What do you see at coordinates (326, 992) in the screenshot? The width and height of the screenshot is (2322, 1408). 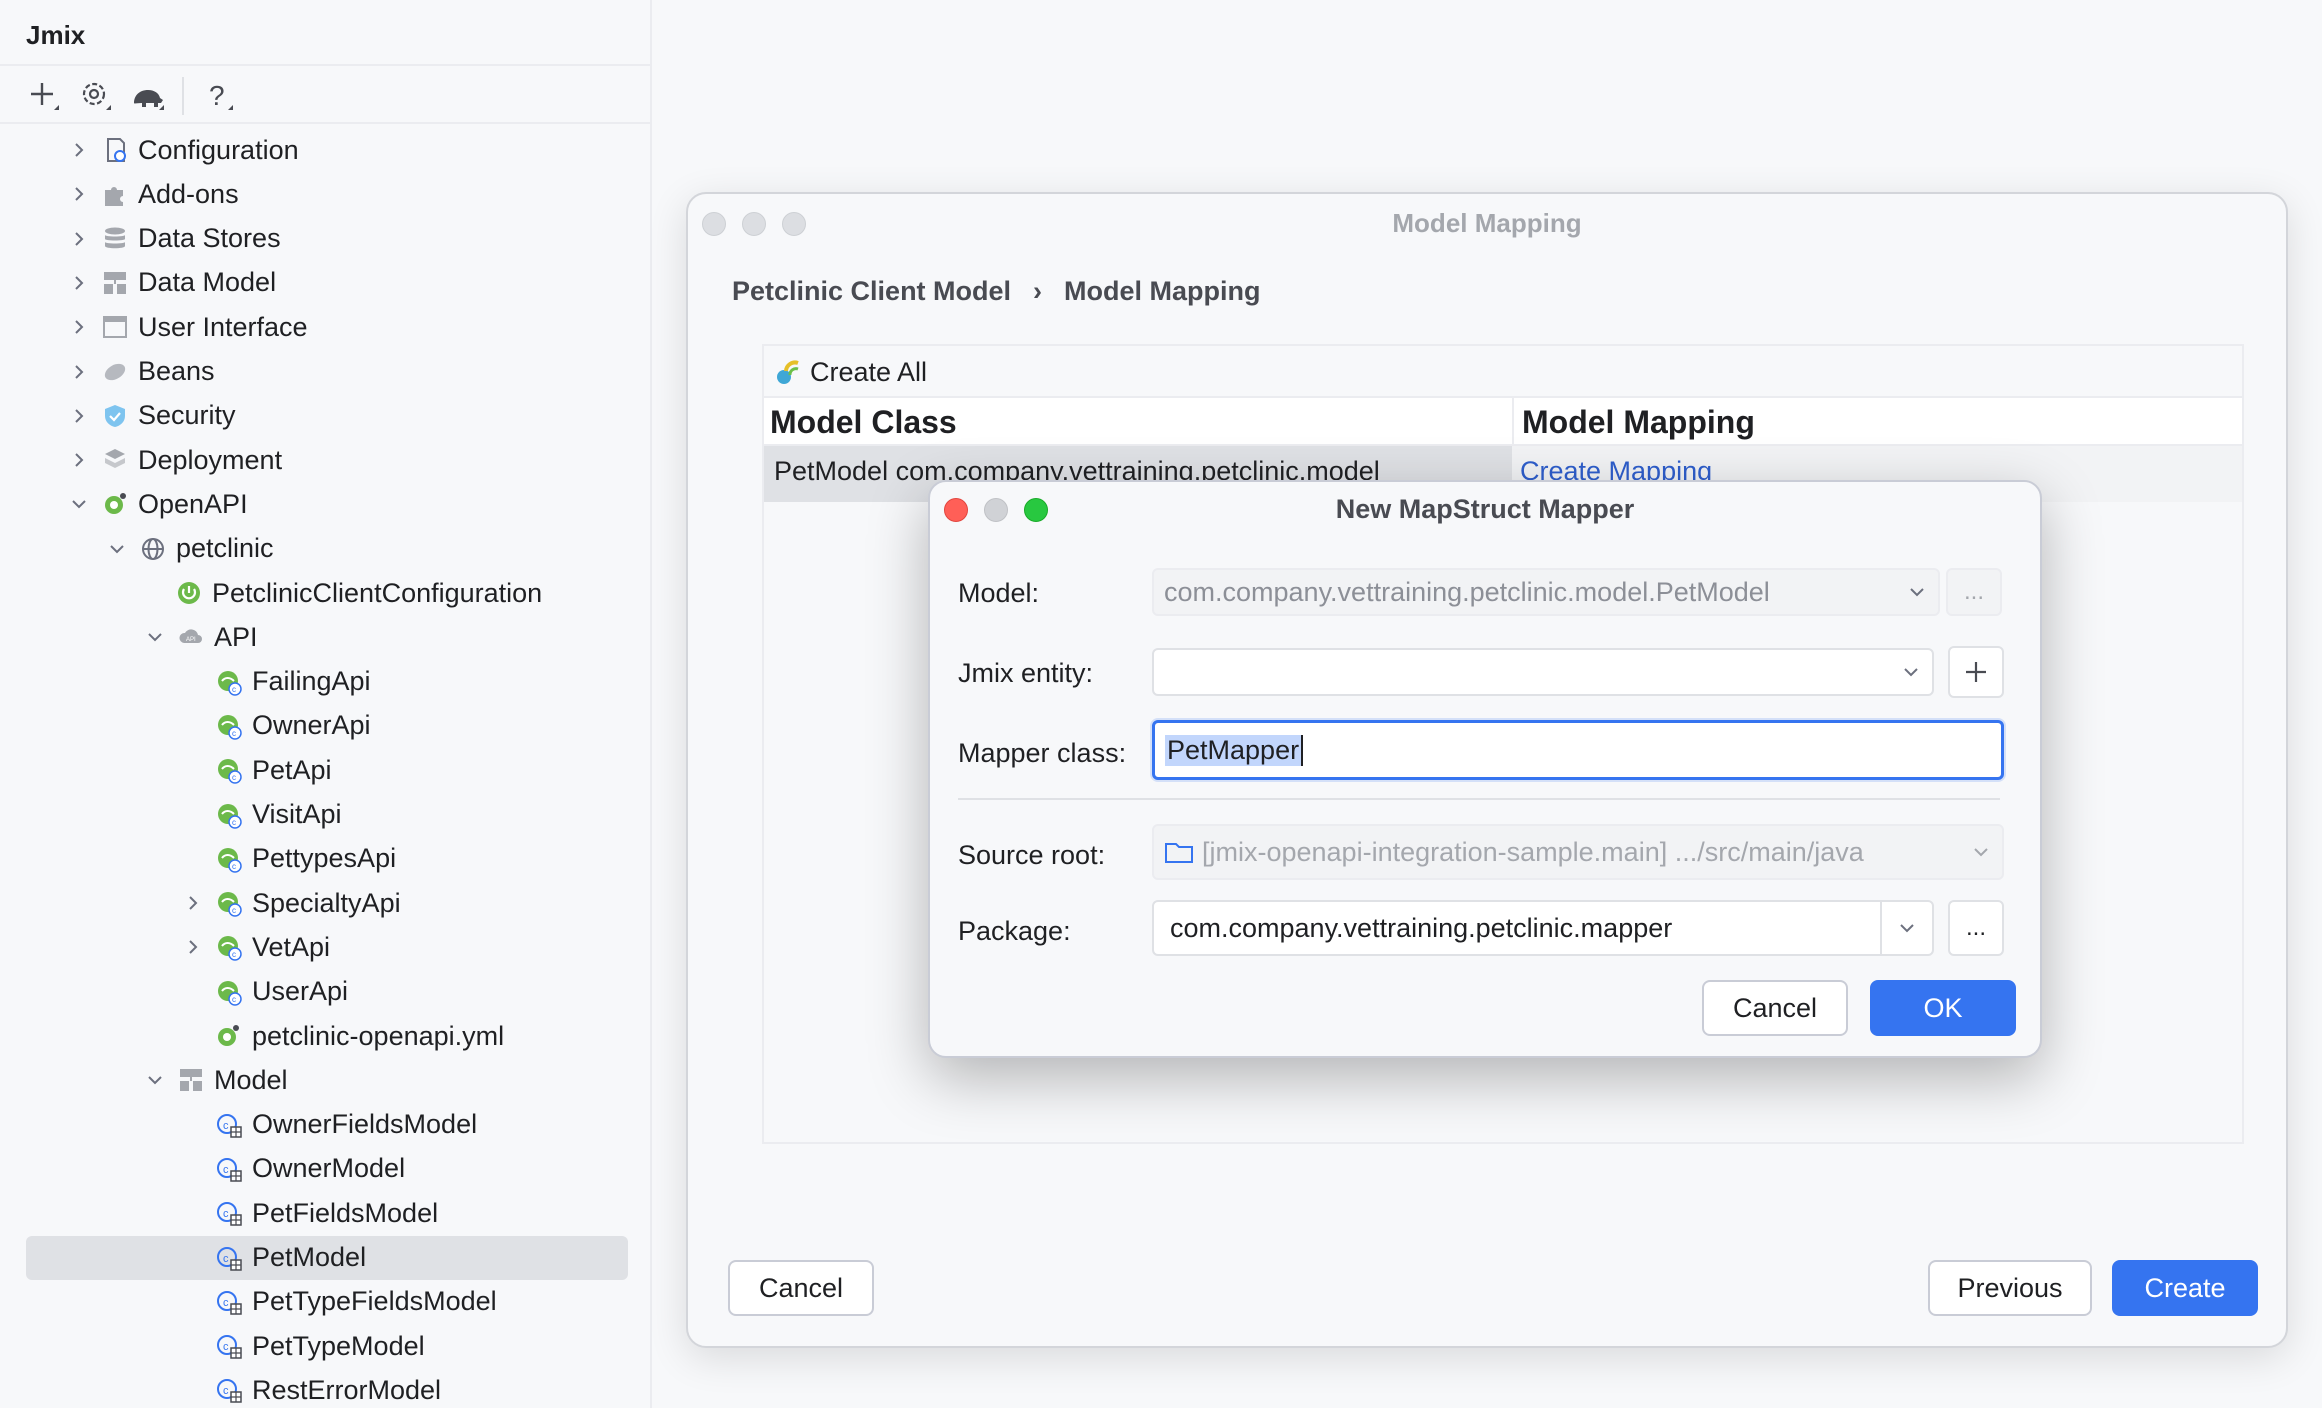 I see `tree-item-user-api: c UserApi` at bounding box center [326, 992].